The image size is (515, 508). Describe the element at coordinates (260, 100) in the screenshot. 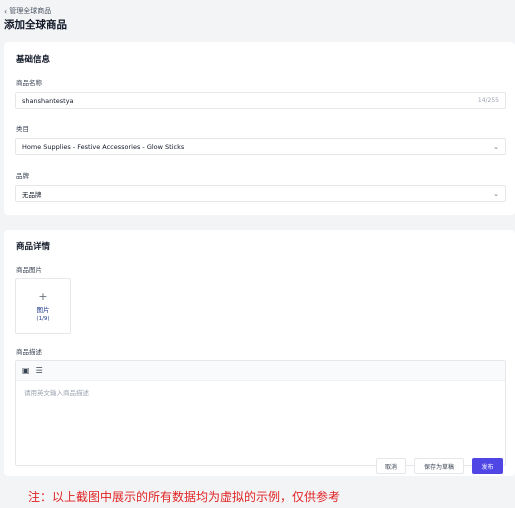

I see `product-name-input: shanshantestya 14/255` at that location.